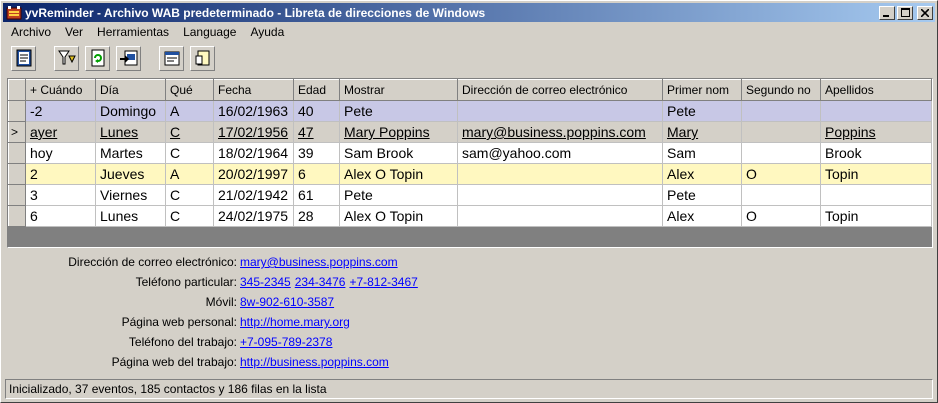 This screenshot has height=403, width=938. I want to click on detail-email-value: mary@business.poppins.com, so click(321, 262).